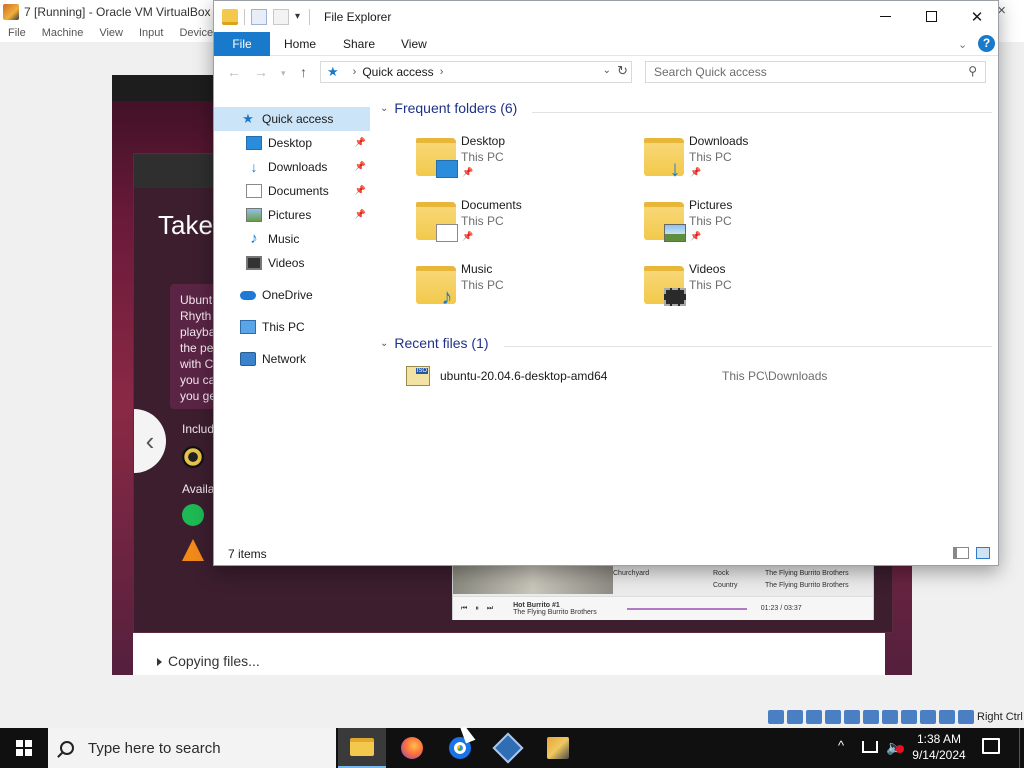  What do you see at coordinates (885, 16) in the screenshot?
I see `minimize-button` at bounding box center [885, 16].